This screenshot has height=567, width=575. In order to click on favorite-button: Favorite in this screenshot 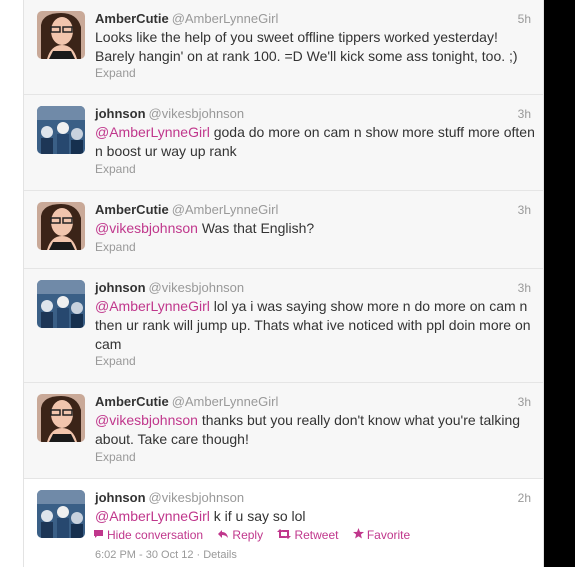, I will do `click(381, 535)`.